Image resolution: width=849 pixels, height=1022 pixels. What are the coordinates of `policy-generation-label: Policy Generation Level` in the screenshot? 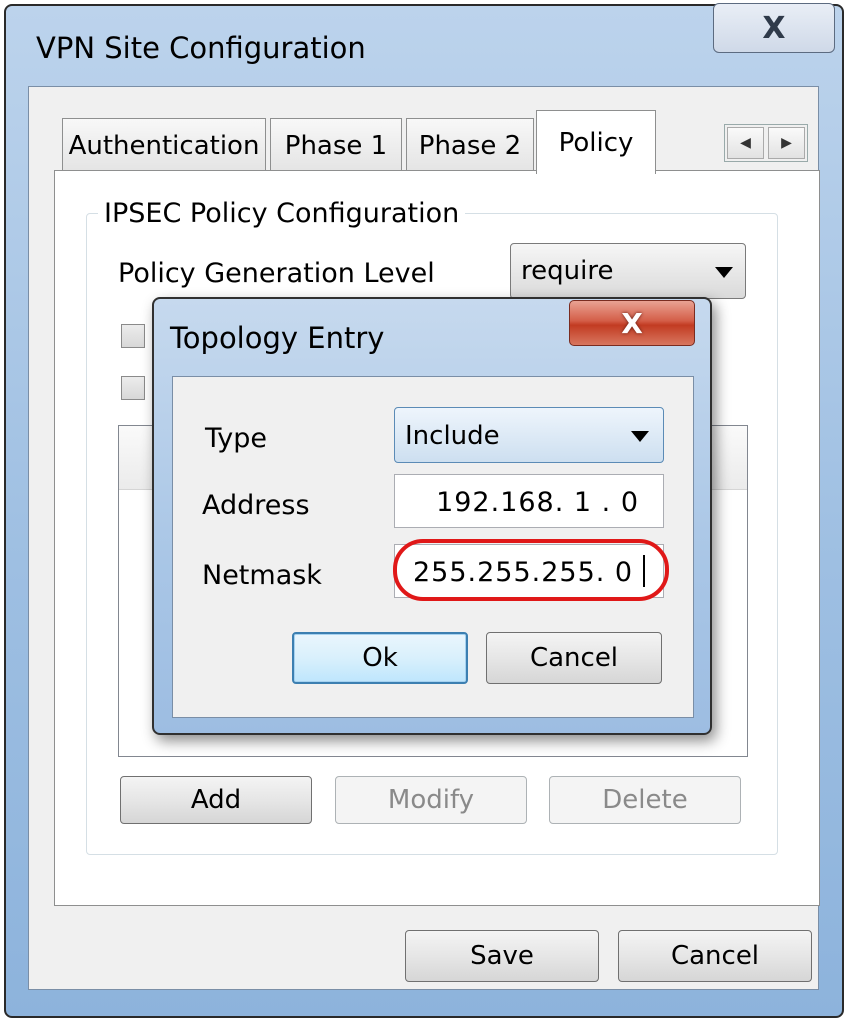 It's located at (276, 273).